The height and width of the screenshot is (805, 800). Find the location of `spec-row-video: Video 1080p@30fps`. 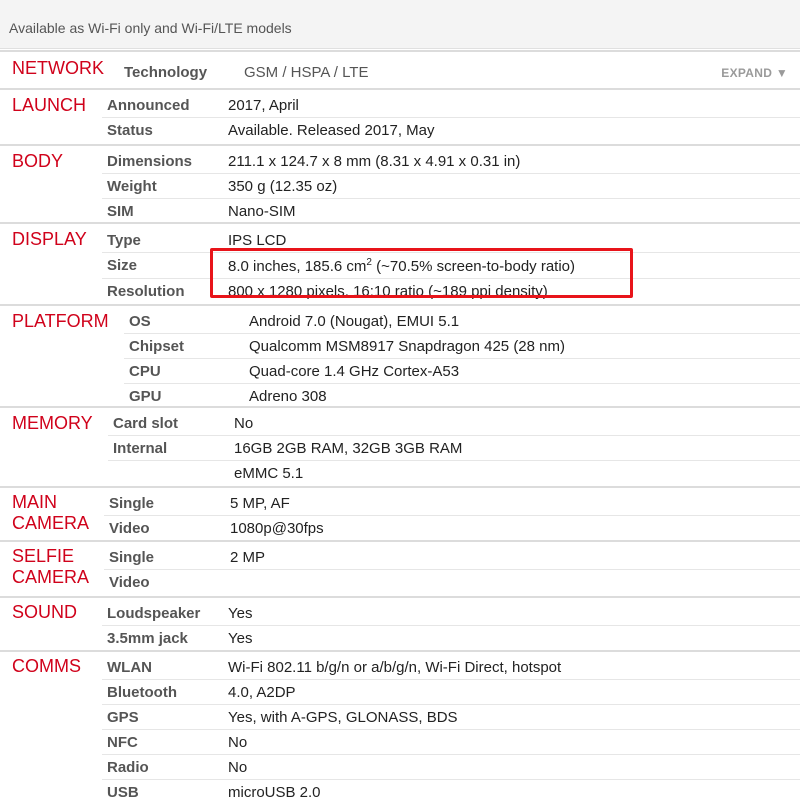

spec-row-video: Video 1080p@30fps is located at coordinates (400, 528).